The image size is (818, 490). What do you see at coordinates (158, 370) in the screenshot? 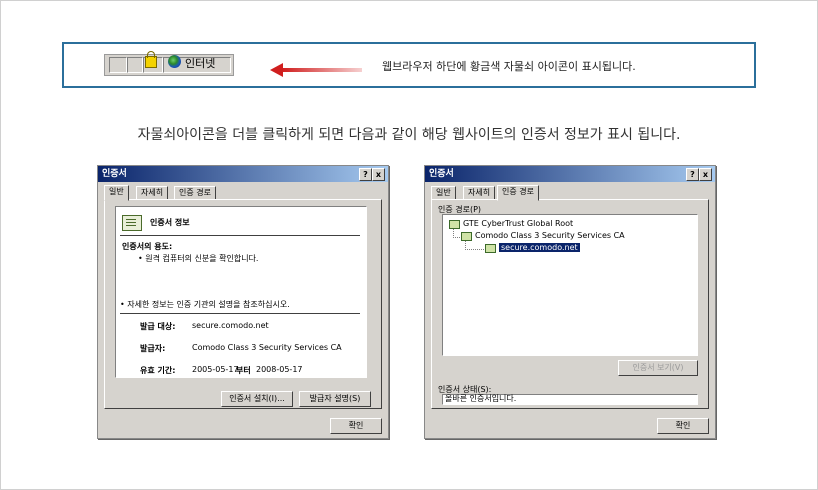
I see `validity-label: 유효 기간:` at bounding box center [158, 370].